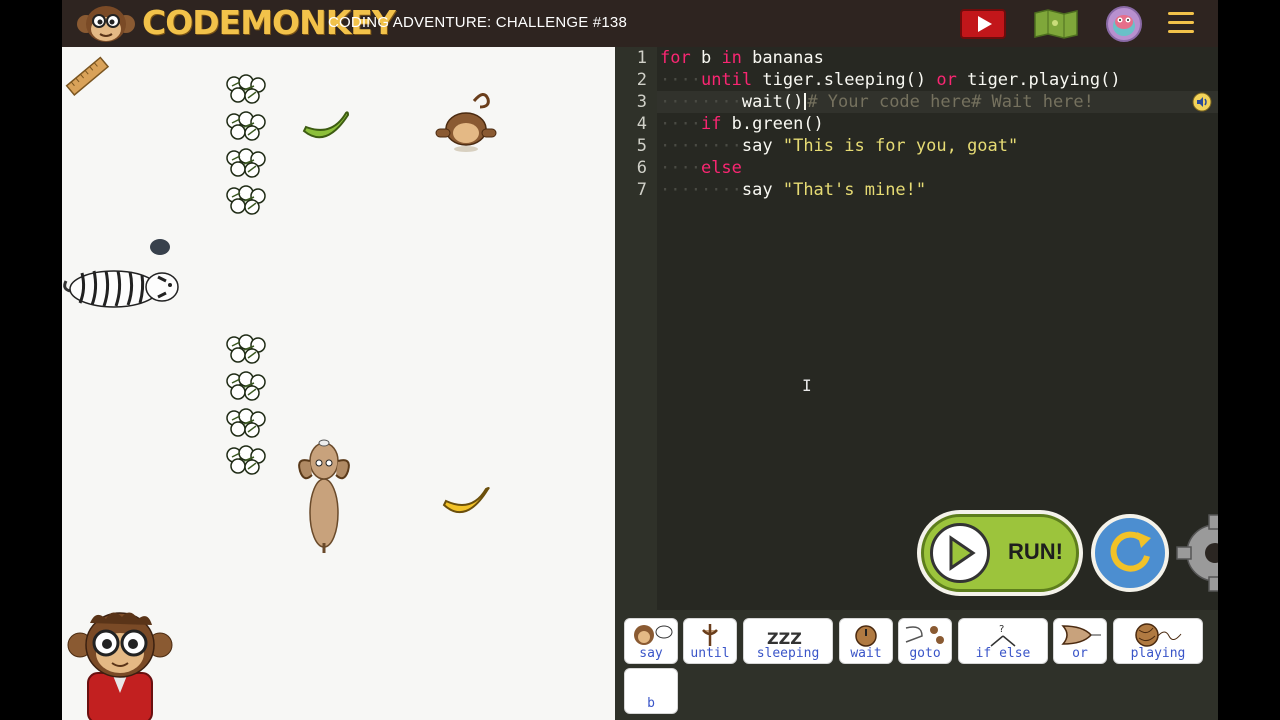 The width and height of the screenshot is (1280, 720). Describe the element at coordinates (246, 404) in the screenshot. I see `bush-column-bottom` at that location.